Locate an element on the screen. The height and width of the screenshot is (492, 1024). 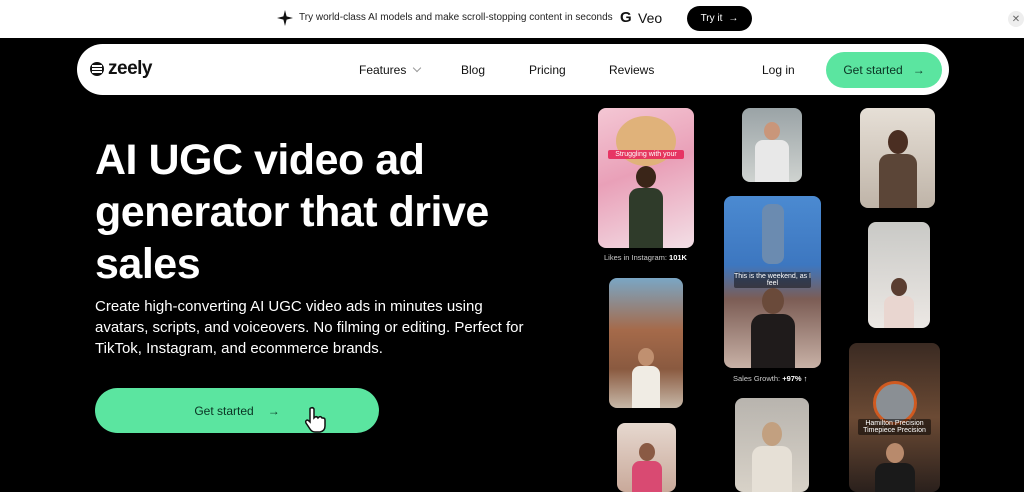
hero-get-started-label: Get started is located at coordinates (224, 410).